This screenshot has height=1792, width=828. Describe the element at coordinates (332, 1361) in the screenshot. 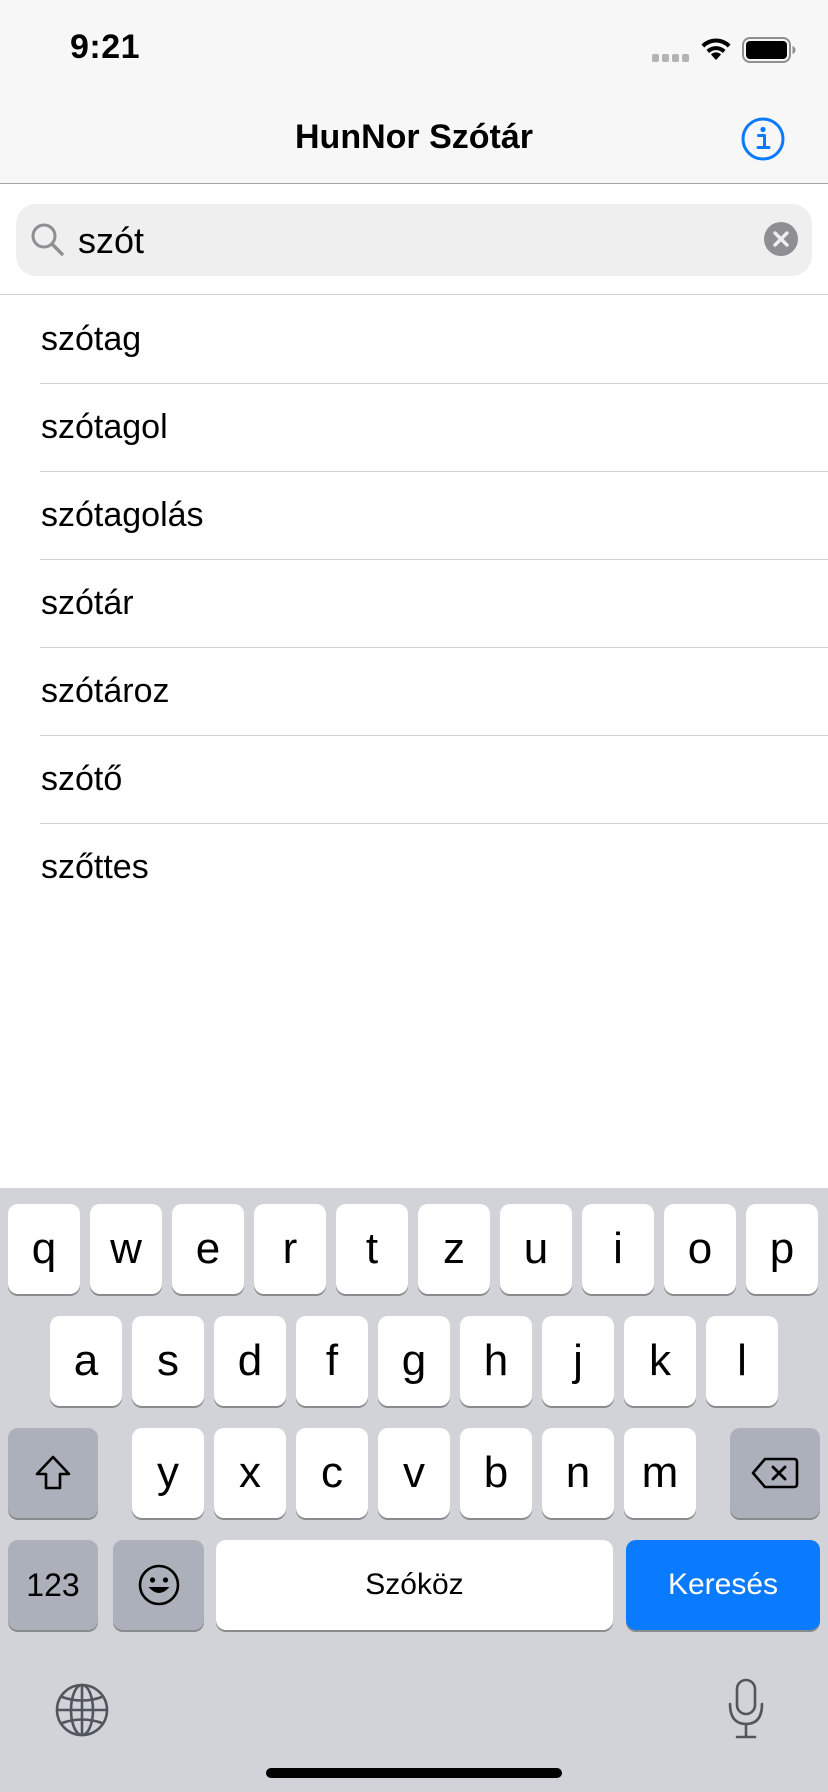

I see `key-f: f` at that location.